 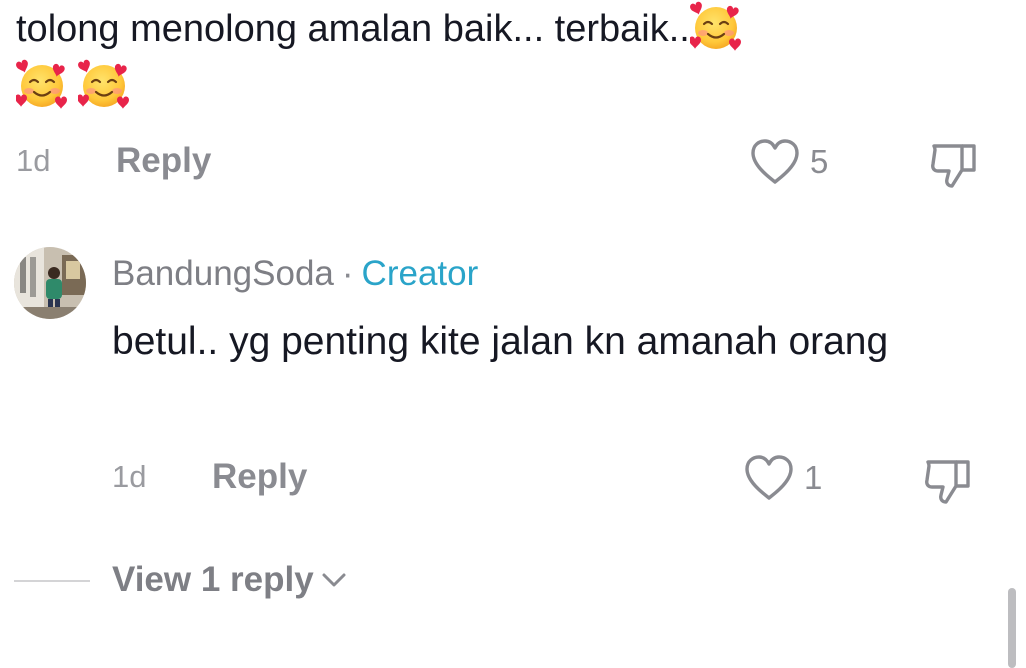 I want to click on parent-reply-button: Reply, so click(x=163, y=161).